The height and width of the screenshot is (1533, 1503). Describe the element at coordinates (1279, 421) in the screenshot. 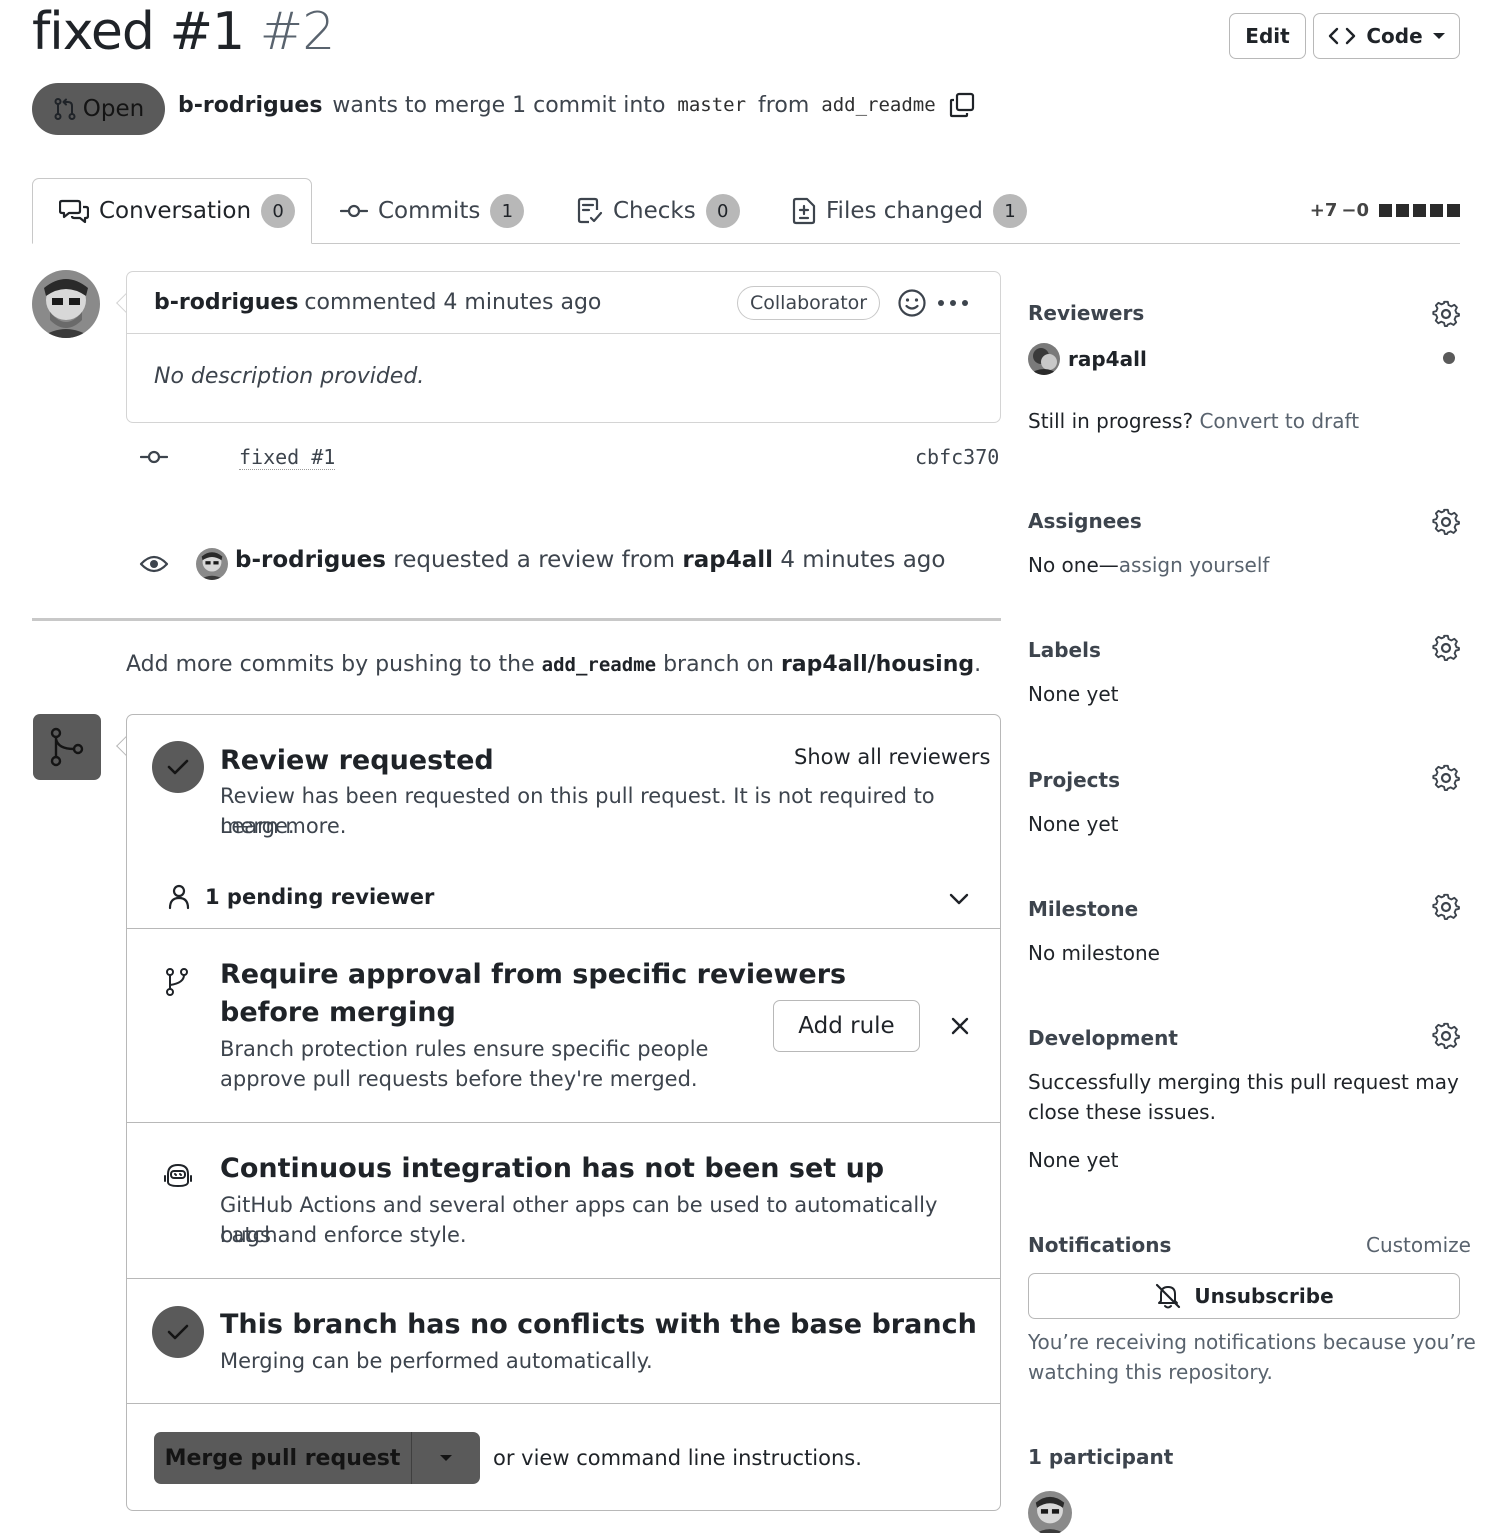

I see `convert-to-draft-link: Convert to draft` at that location.